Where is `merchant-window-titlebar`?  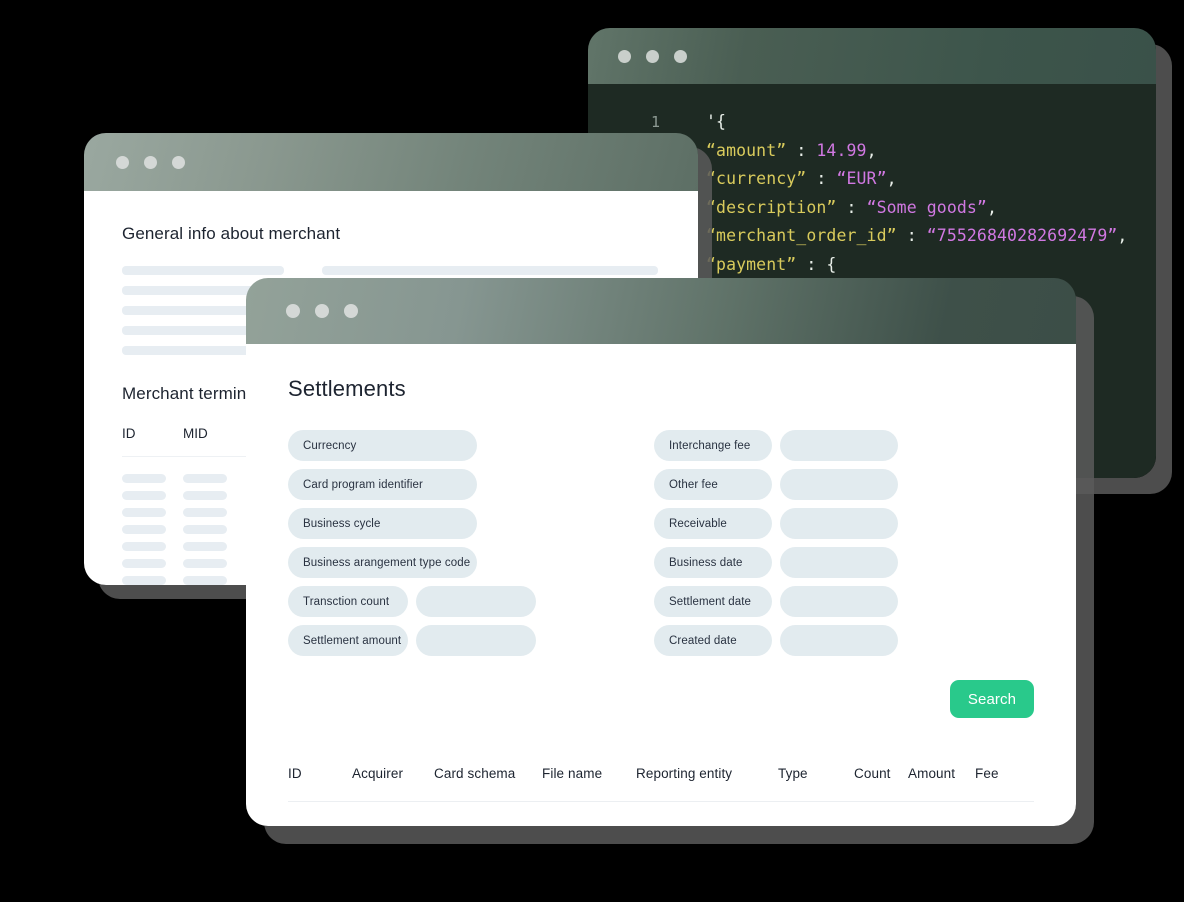
merchant-window-titlebar is located at coordinates (391, 162).